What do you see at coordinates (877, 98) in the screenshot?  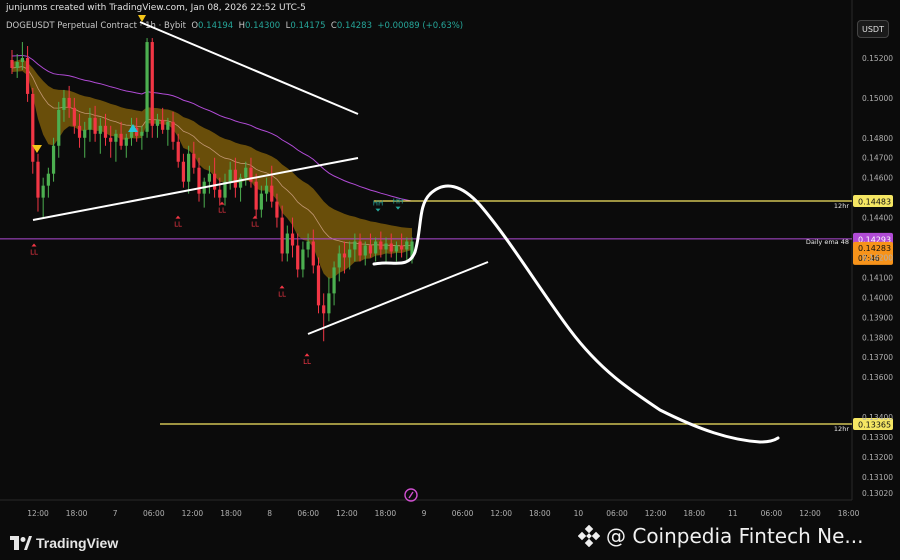 I see `y-tick-label: 0.15000` at bounding box center [877, 98].